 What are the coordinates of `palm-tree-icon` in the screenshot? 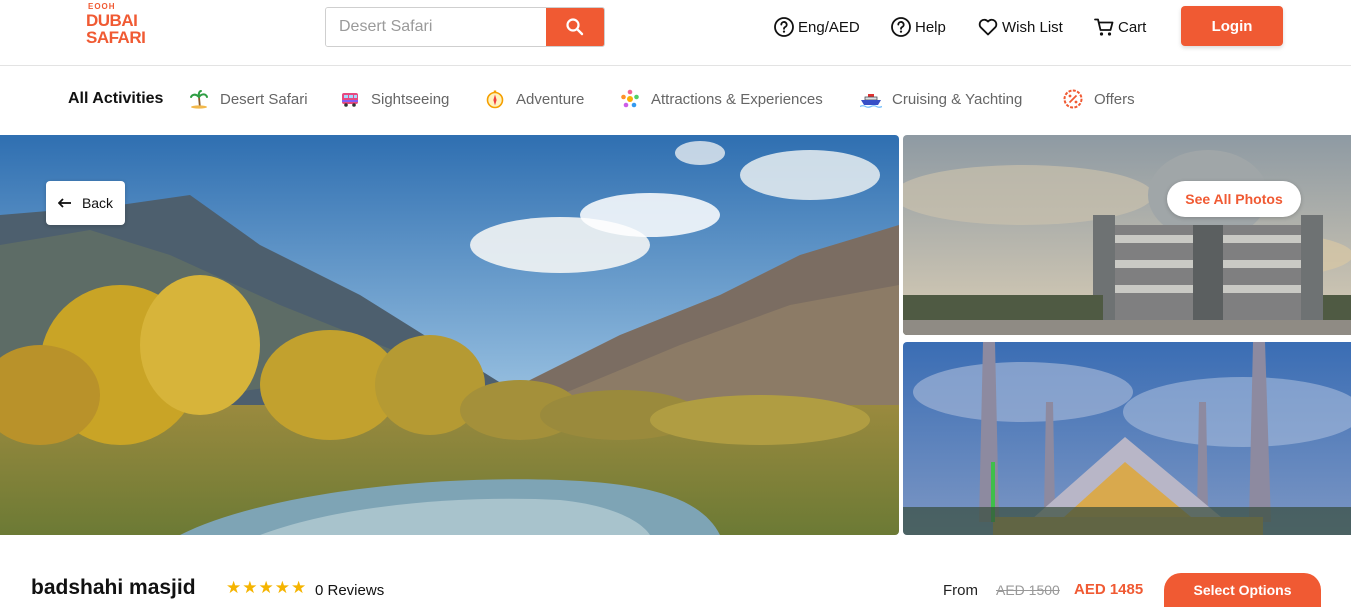 It's located at (199, 99).